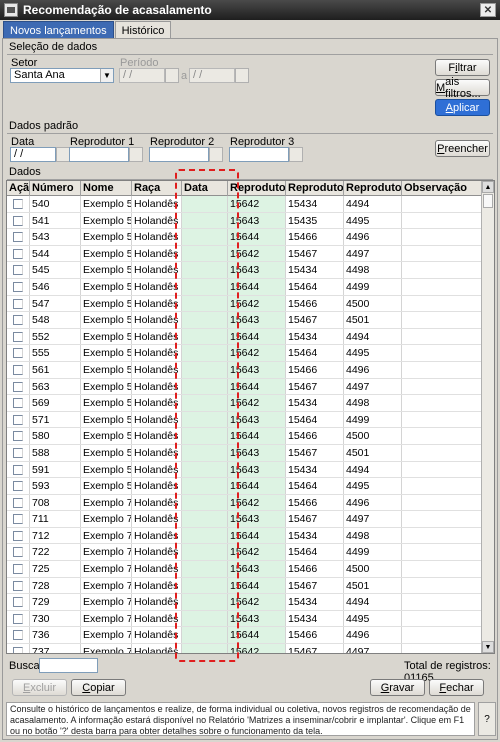 This screenshot has width=500, height=742. I want to click on table-cell: 540, so click(55, 204).